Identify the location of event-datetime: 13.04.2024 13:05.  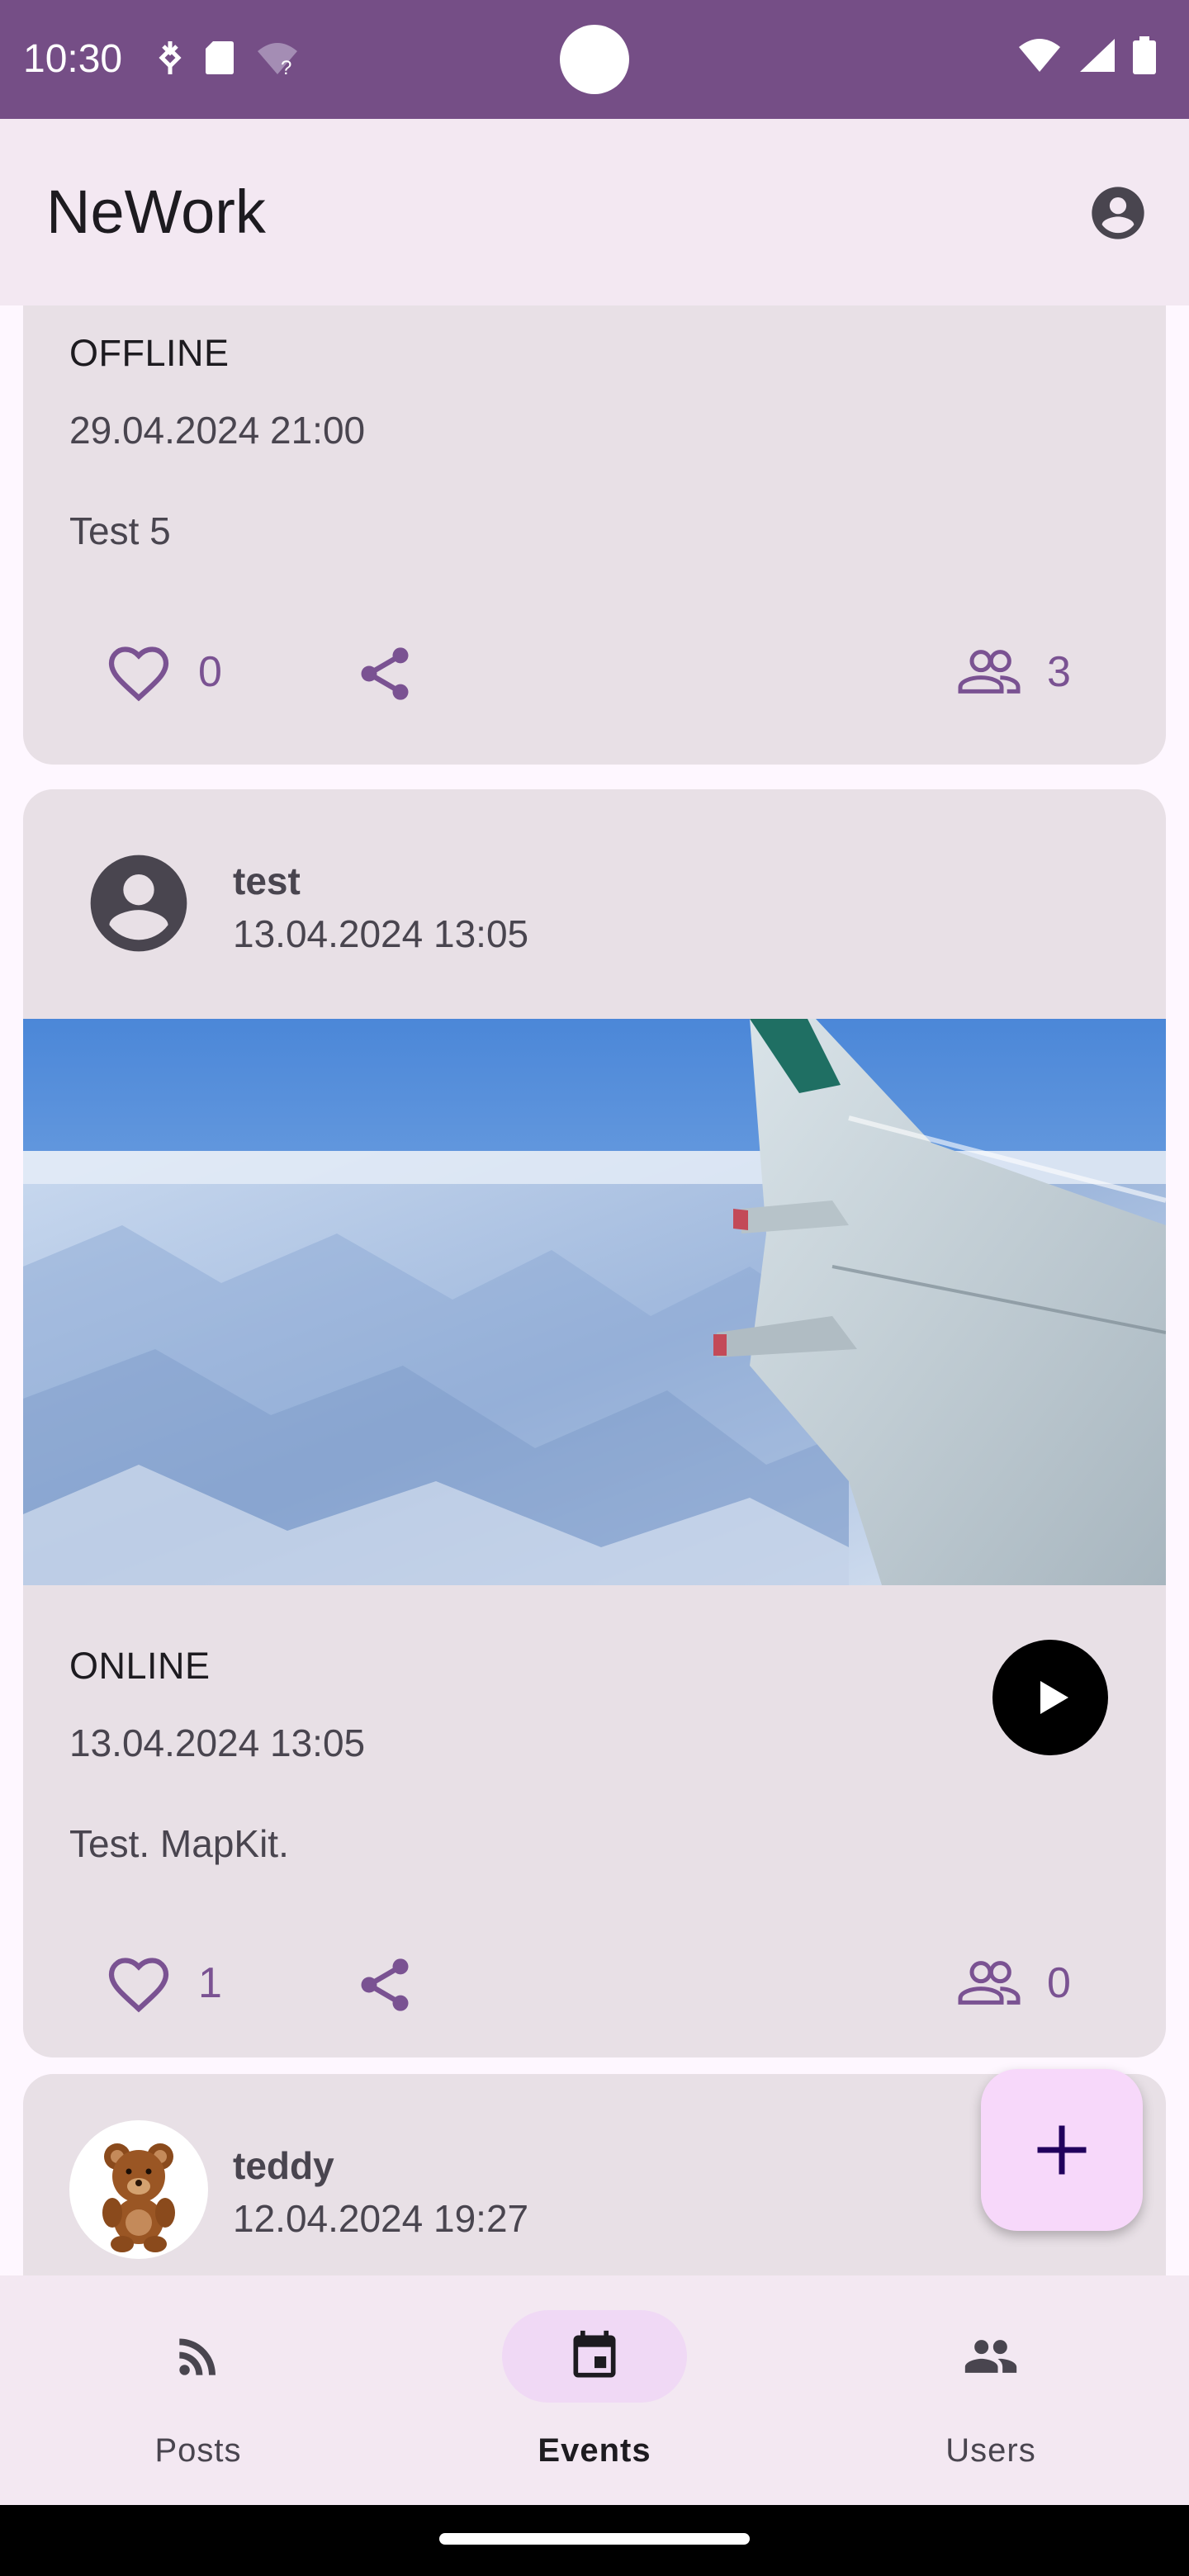
(217, 1742).